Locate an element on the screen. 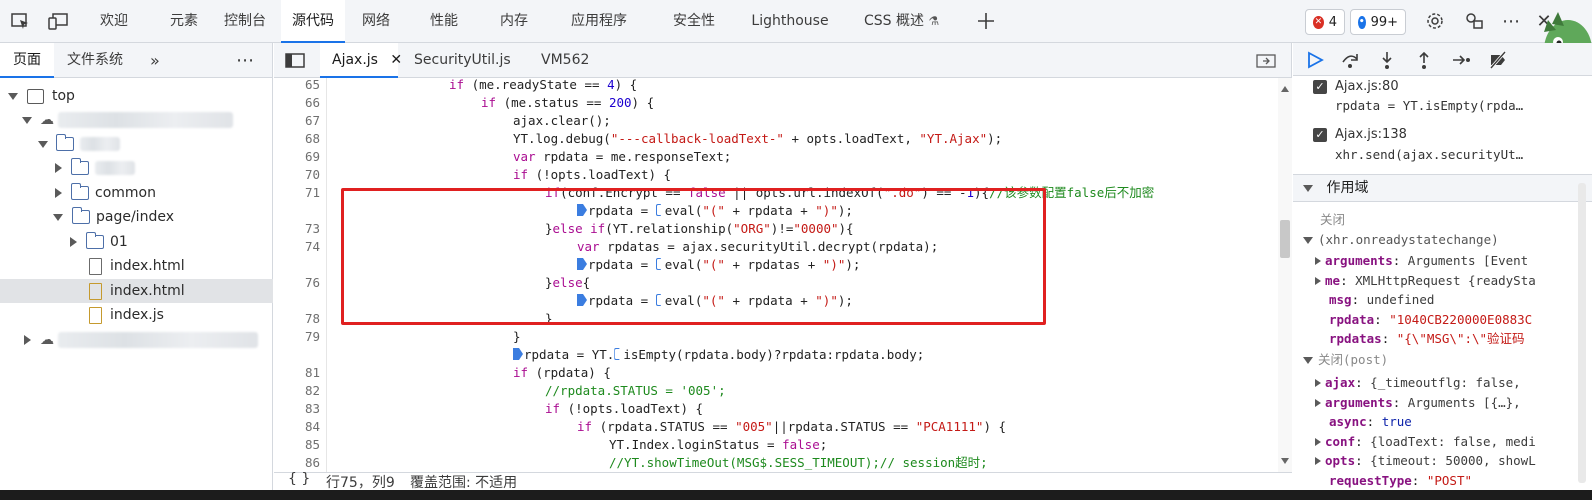 This screenshot has width=1592, height=500. deactivate-breakpoints-icon is located at coordinates (1498, 60).